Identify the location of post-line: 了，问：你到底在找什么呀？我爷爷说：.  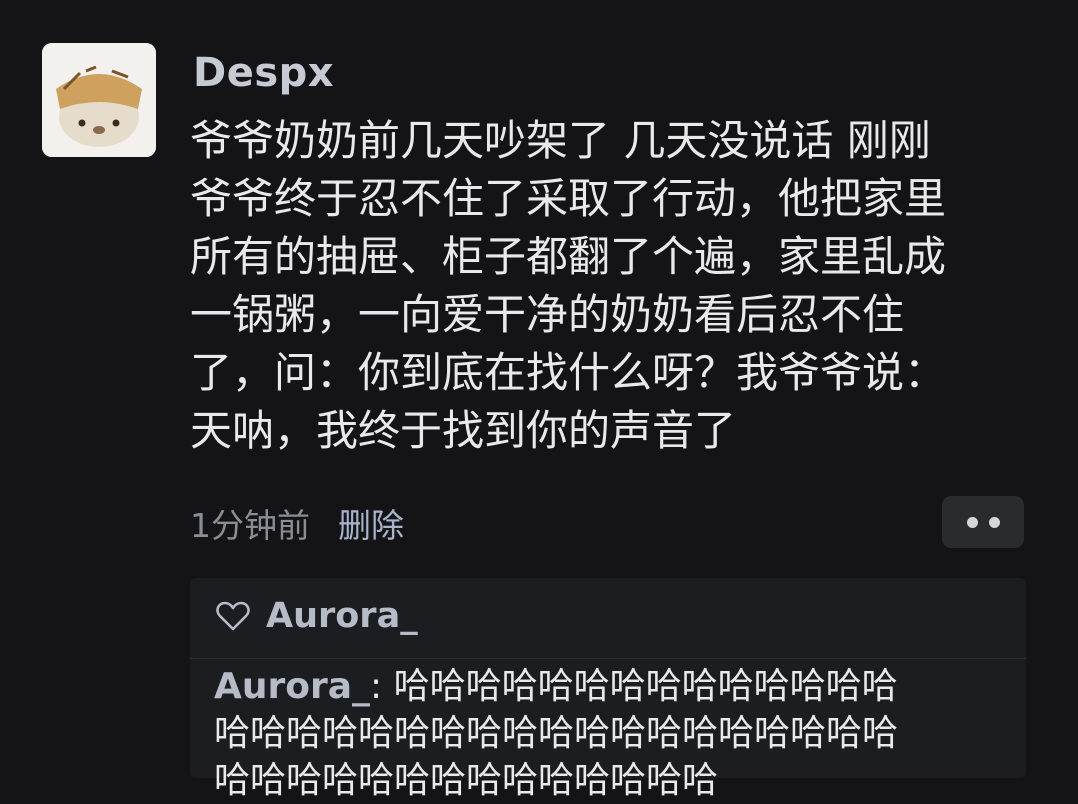
(568, 372).